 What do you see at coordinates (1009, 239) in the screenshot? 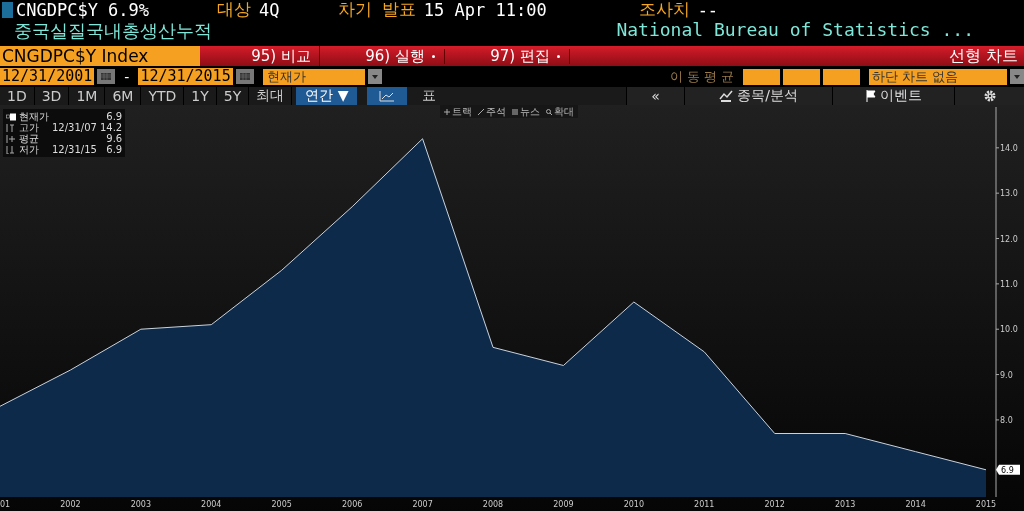
I see `y-axis-label: 12.0` at bounding box center [1009, 239].